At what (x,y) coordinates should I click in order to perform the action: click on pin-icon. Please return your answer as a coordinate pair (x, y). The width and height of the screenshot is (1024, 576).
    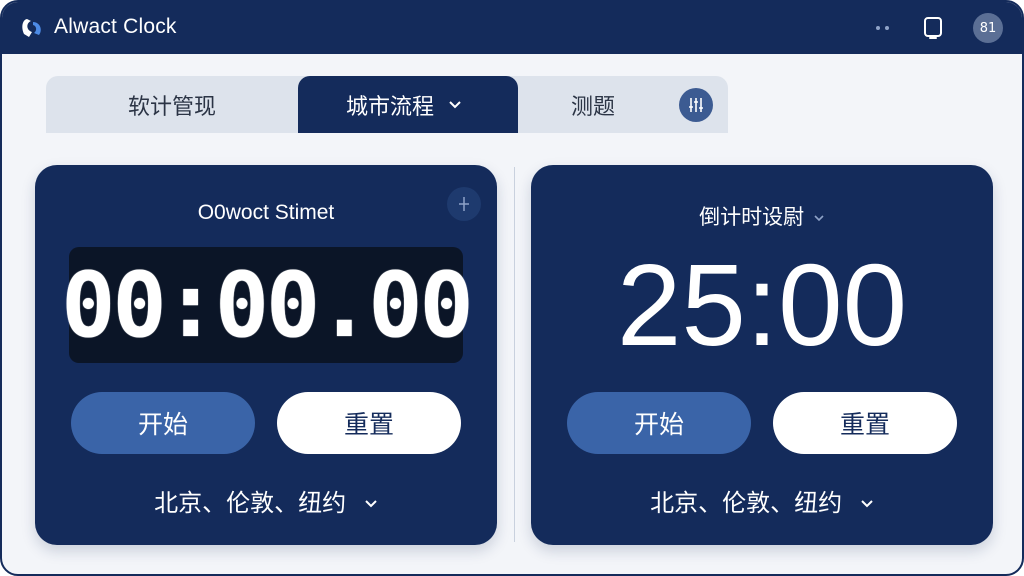
    Looking at the image, I should click on (464, 204).